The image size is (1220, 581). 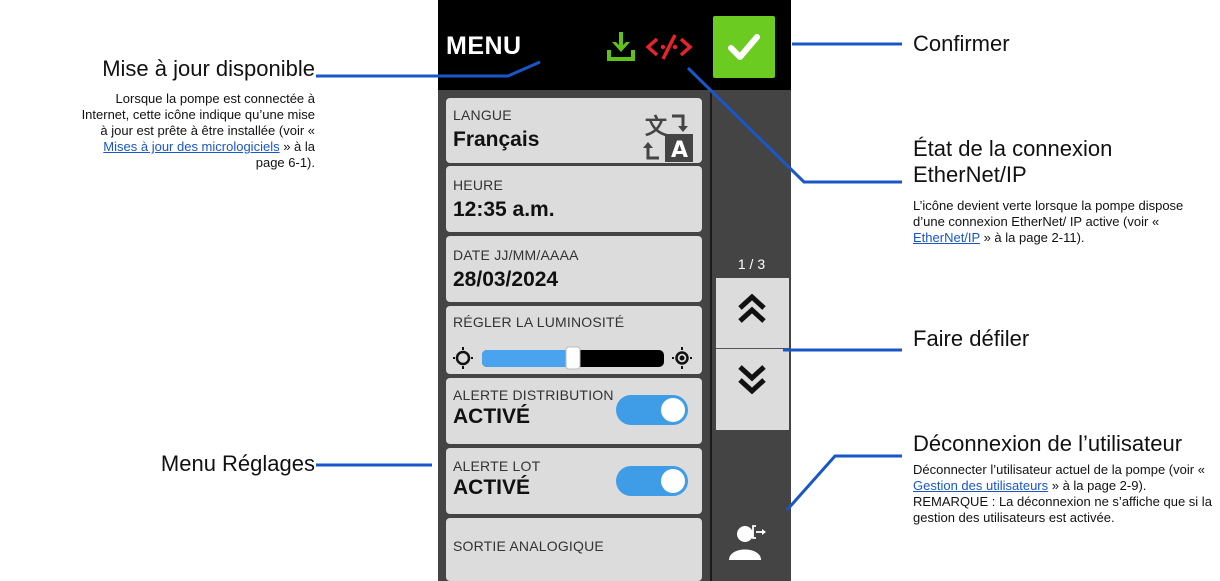 I want to click on update-callout-title: Mise à jour disponible, so click(x=208, y=68).